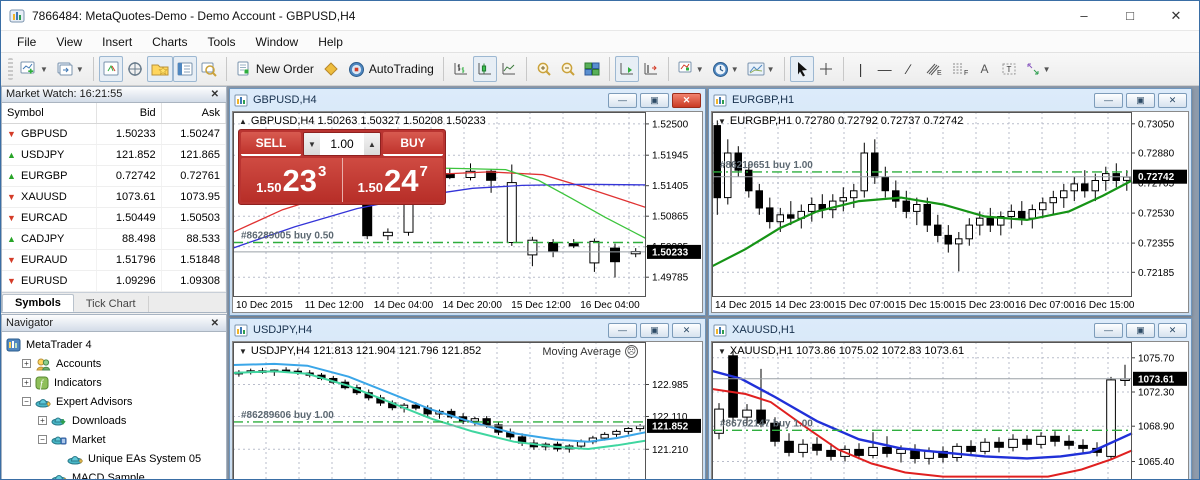 The image size is (1200, 480). I want to click on market-watch-row-euraud: ▼ EURAUD 1.51796 1.51848, so click(114, 260).